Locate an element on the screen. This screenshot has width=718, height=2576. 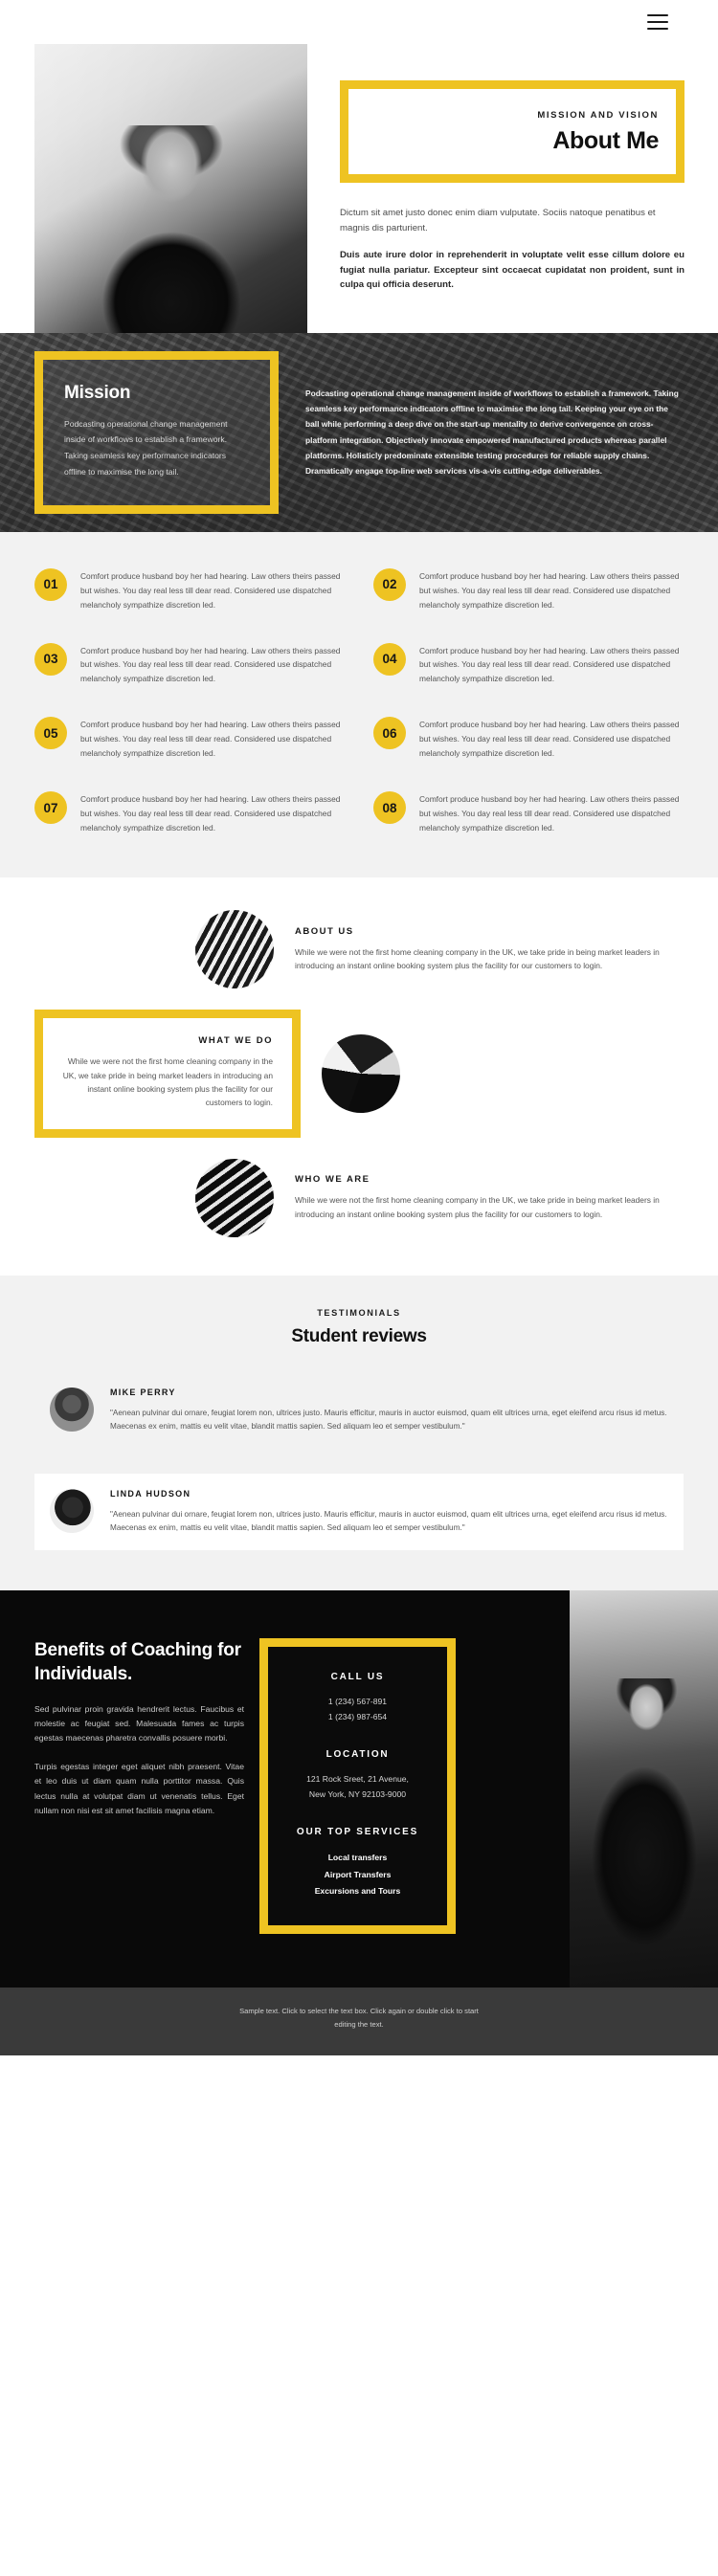
testimonial-author-name: LINDA HUDSON is located at coordinates (150, 1494).